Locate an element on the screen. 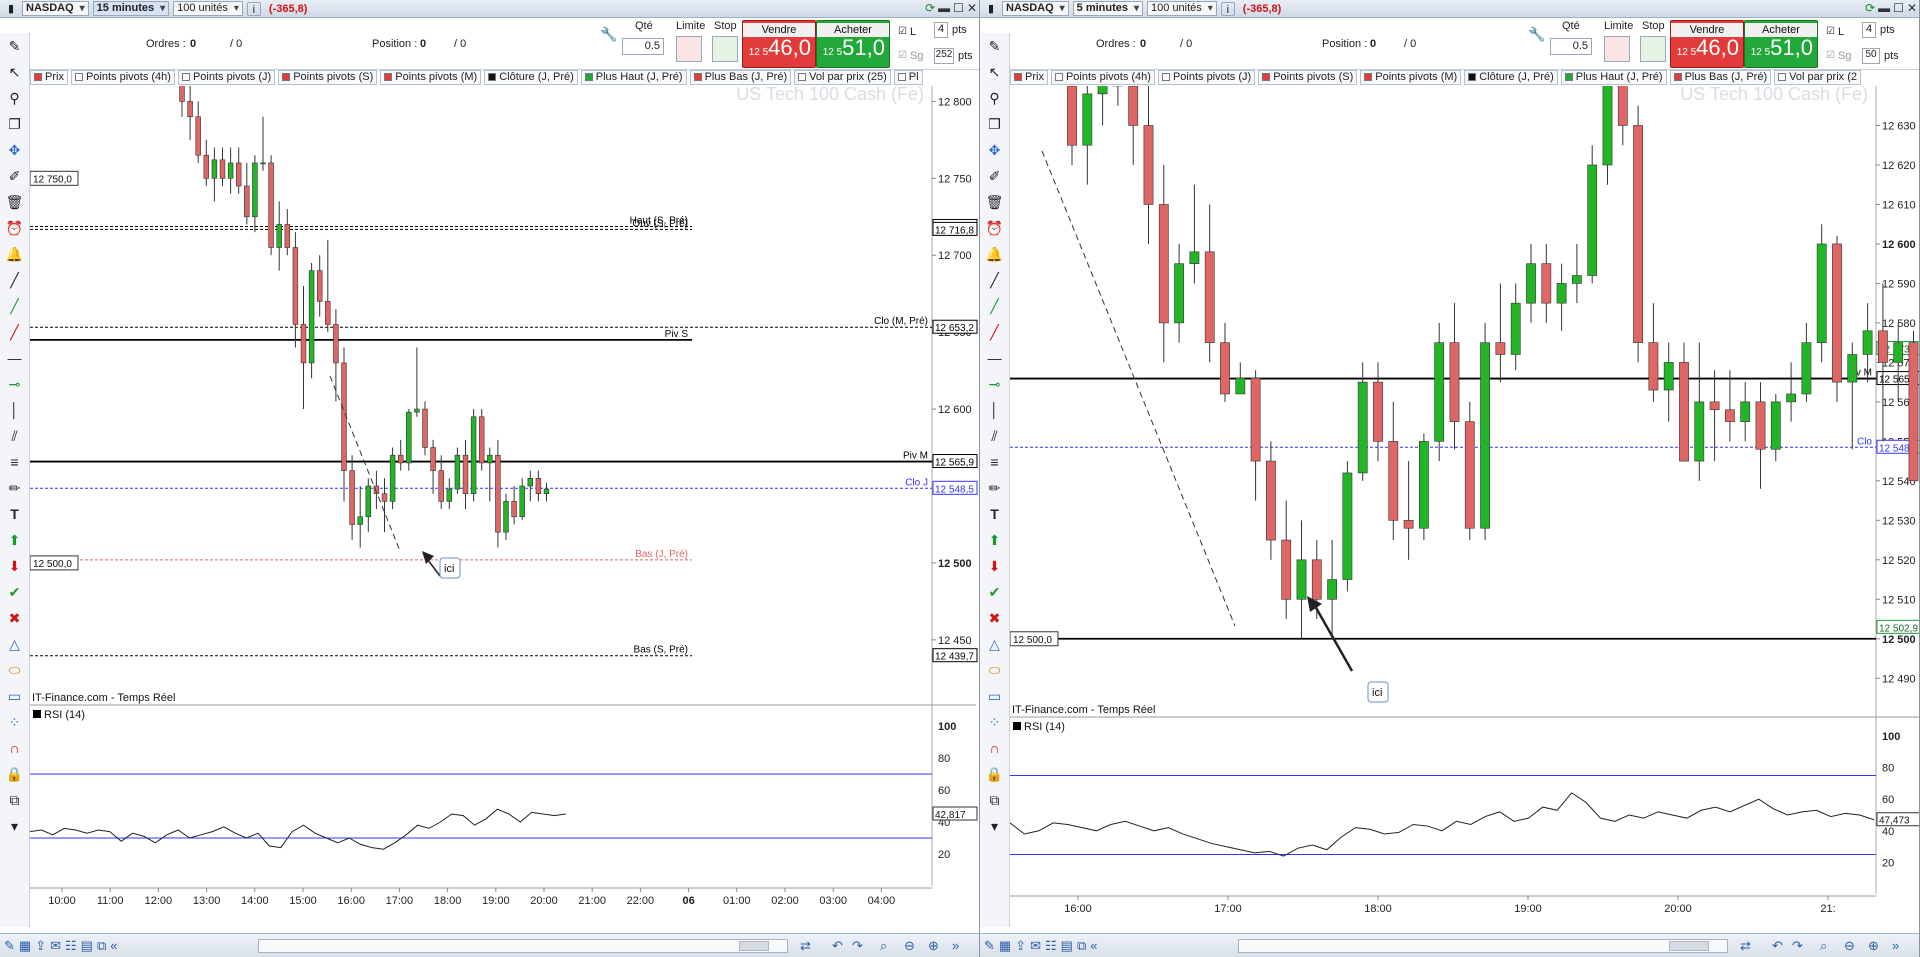 This screenshot has height=957, width=1920. info-icon: i is located at coordinates (253, 8).